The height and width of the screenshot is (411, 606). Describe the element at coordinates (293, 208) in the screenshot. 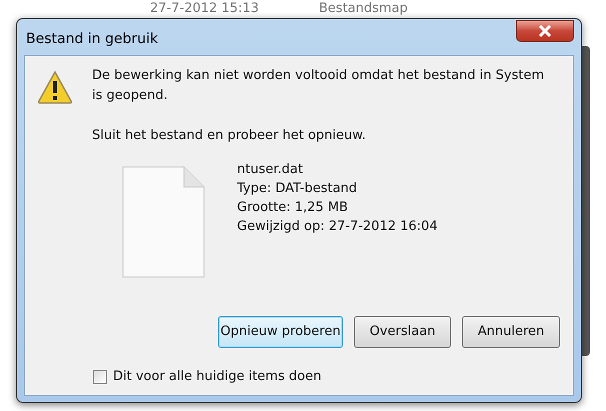

I see `file-detail: Grootte: 1,25 MB` at that location.